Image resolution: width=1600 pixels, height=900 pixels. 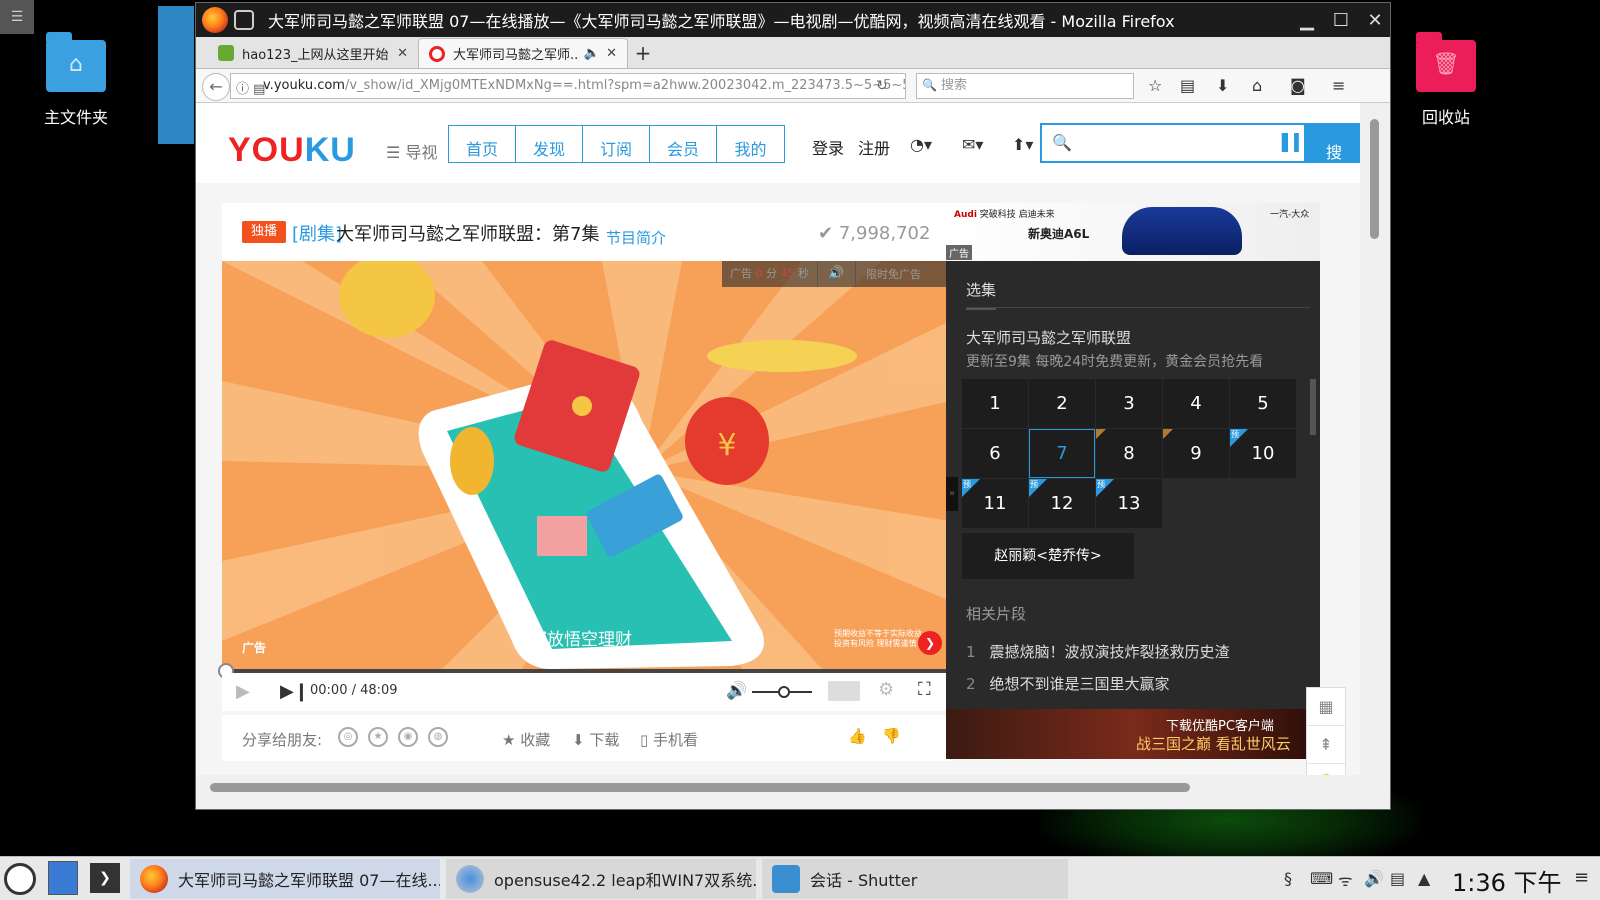 What do you see at coordinates (1062, 403) in the screenshot?
I see `episode-button: 2` at bounding box center [1062, 403].